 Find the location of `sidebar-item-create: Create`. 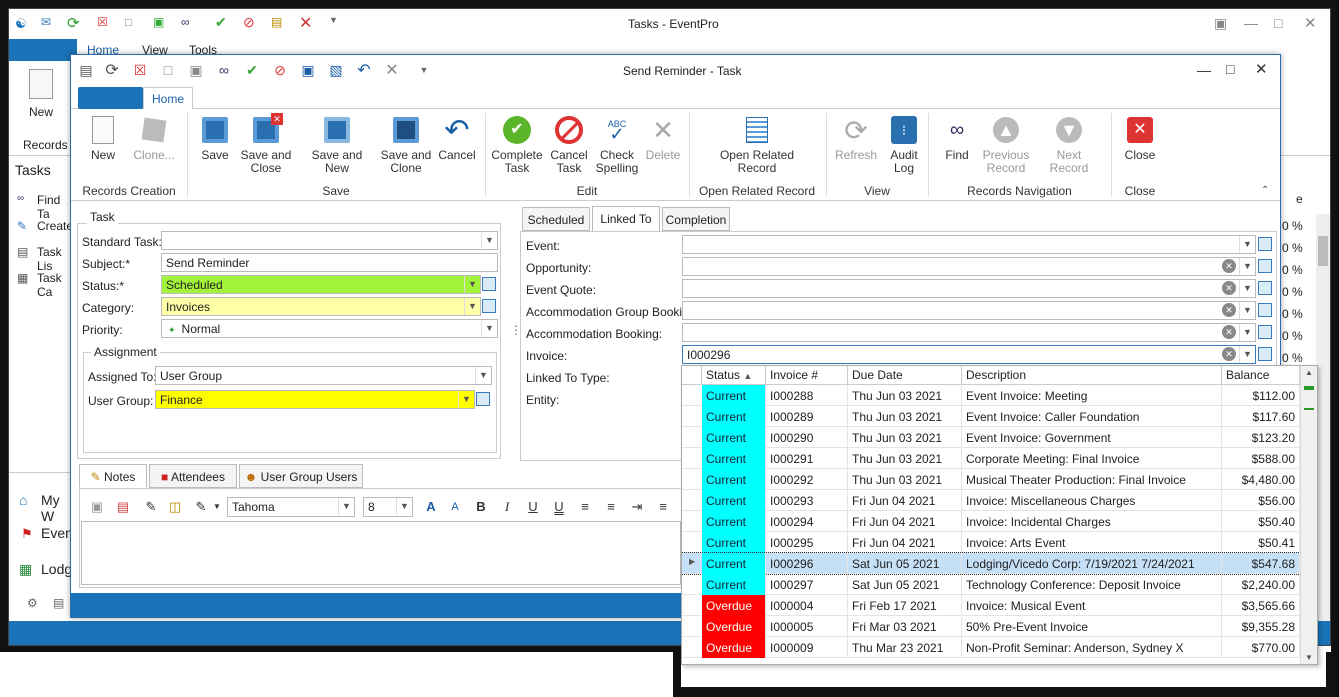

sidebar-item-create: Create is located at coordinates (55, 226).